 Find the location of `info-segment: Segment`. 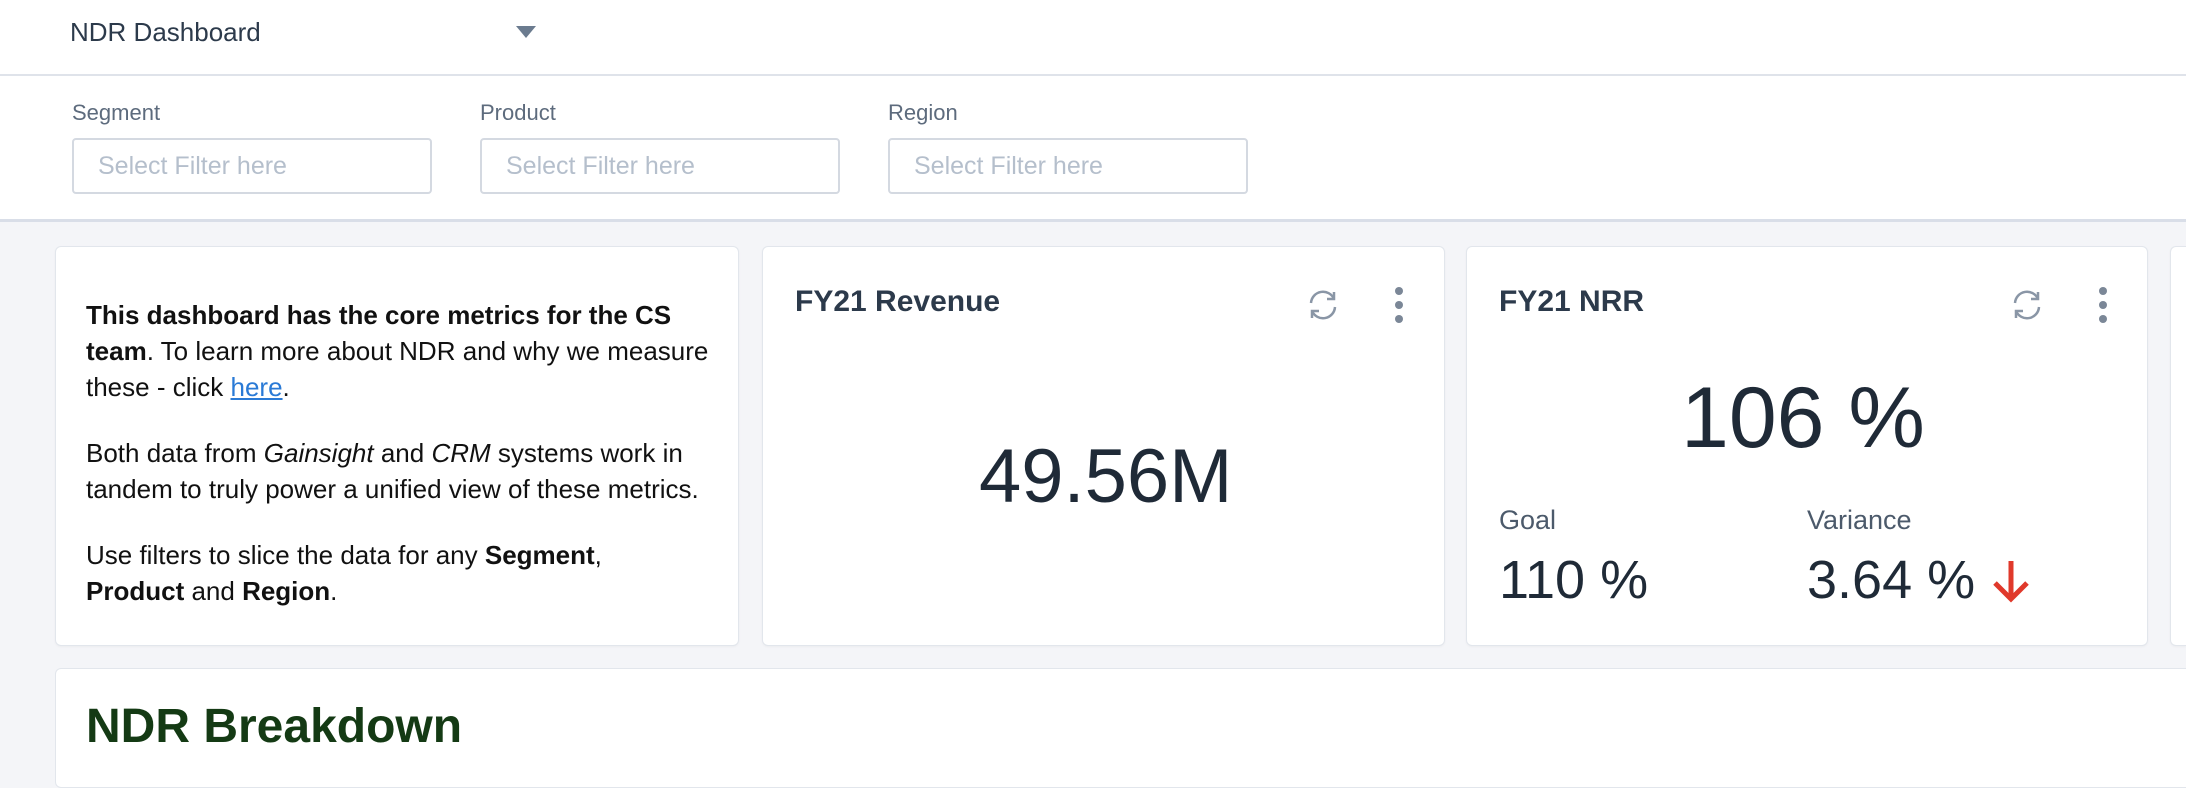

info-segment: Segment is located at coordinates (539, 555).